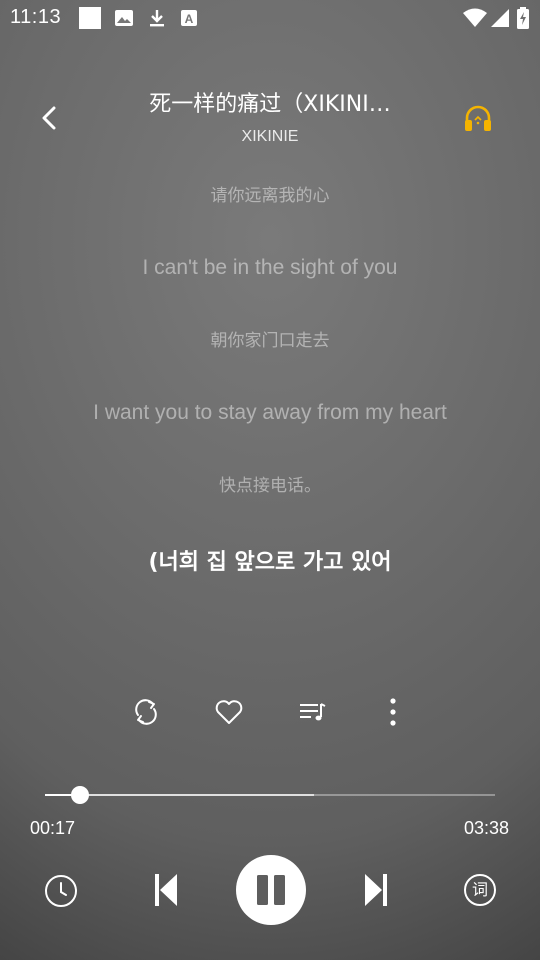 Image resolution: width=540 pixels, height=960 pixels. What do you see at coordinates (270, 18) in the screenshot?
I see `status-bar: 11:13 A` at bounding box center [270, 18].